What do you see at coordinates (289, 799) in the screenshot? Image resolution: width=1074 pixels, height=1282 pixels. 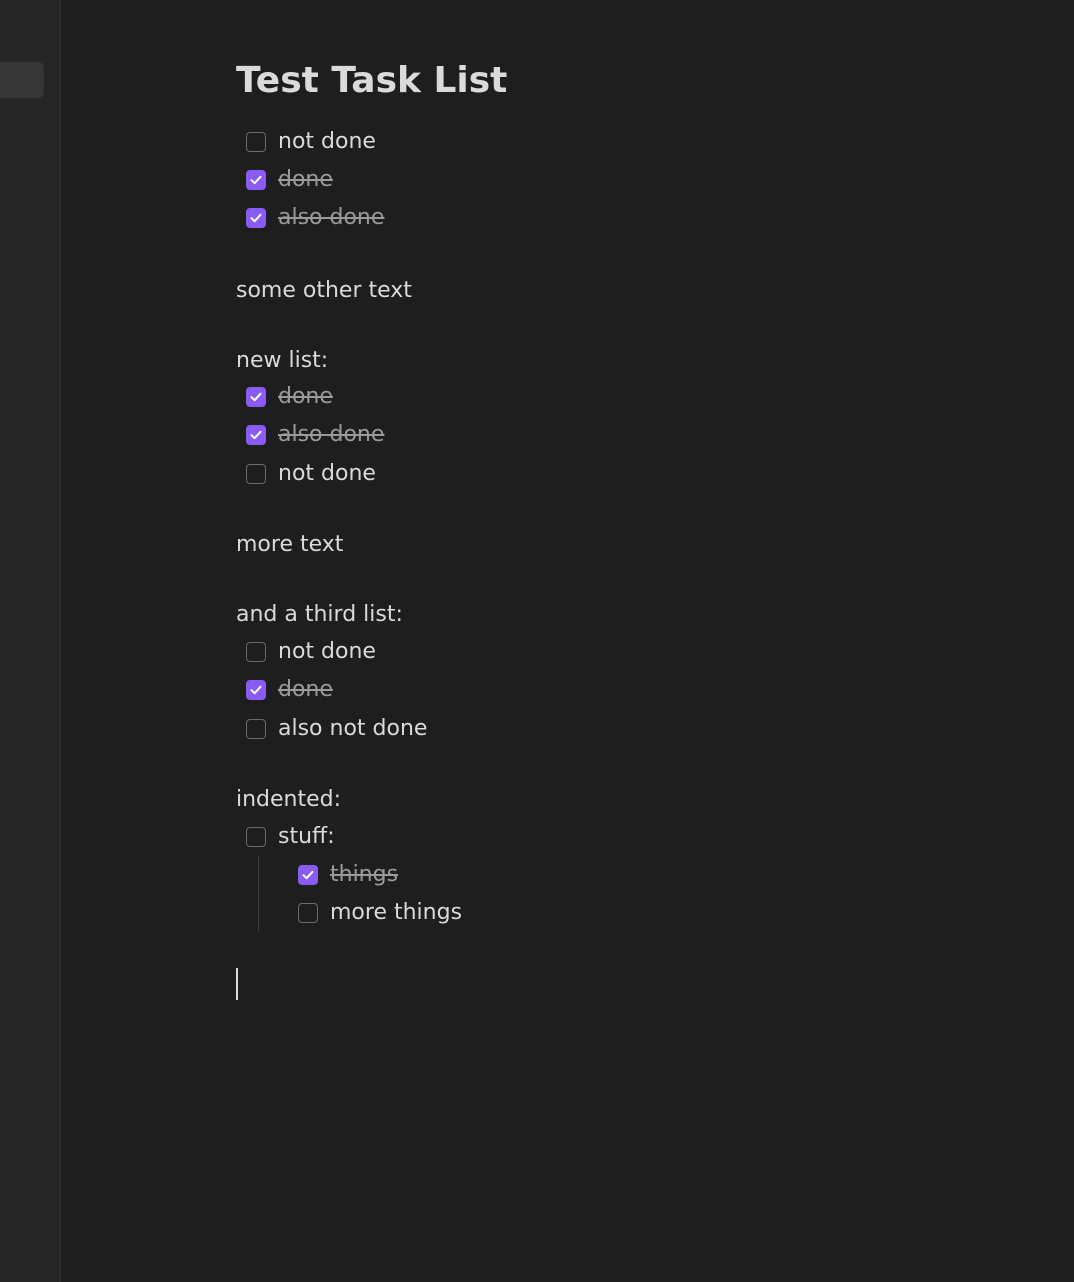 I see `paragraph: indented:` at bounding box center [289, 799].